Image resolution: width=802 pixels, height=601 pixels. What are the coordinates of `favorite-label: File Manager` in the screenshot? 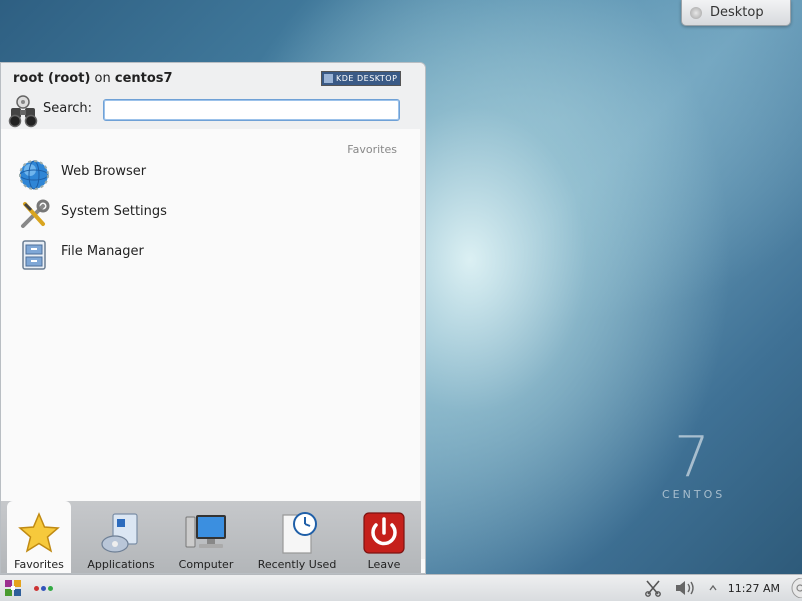 It's located at (102, 251).